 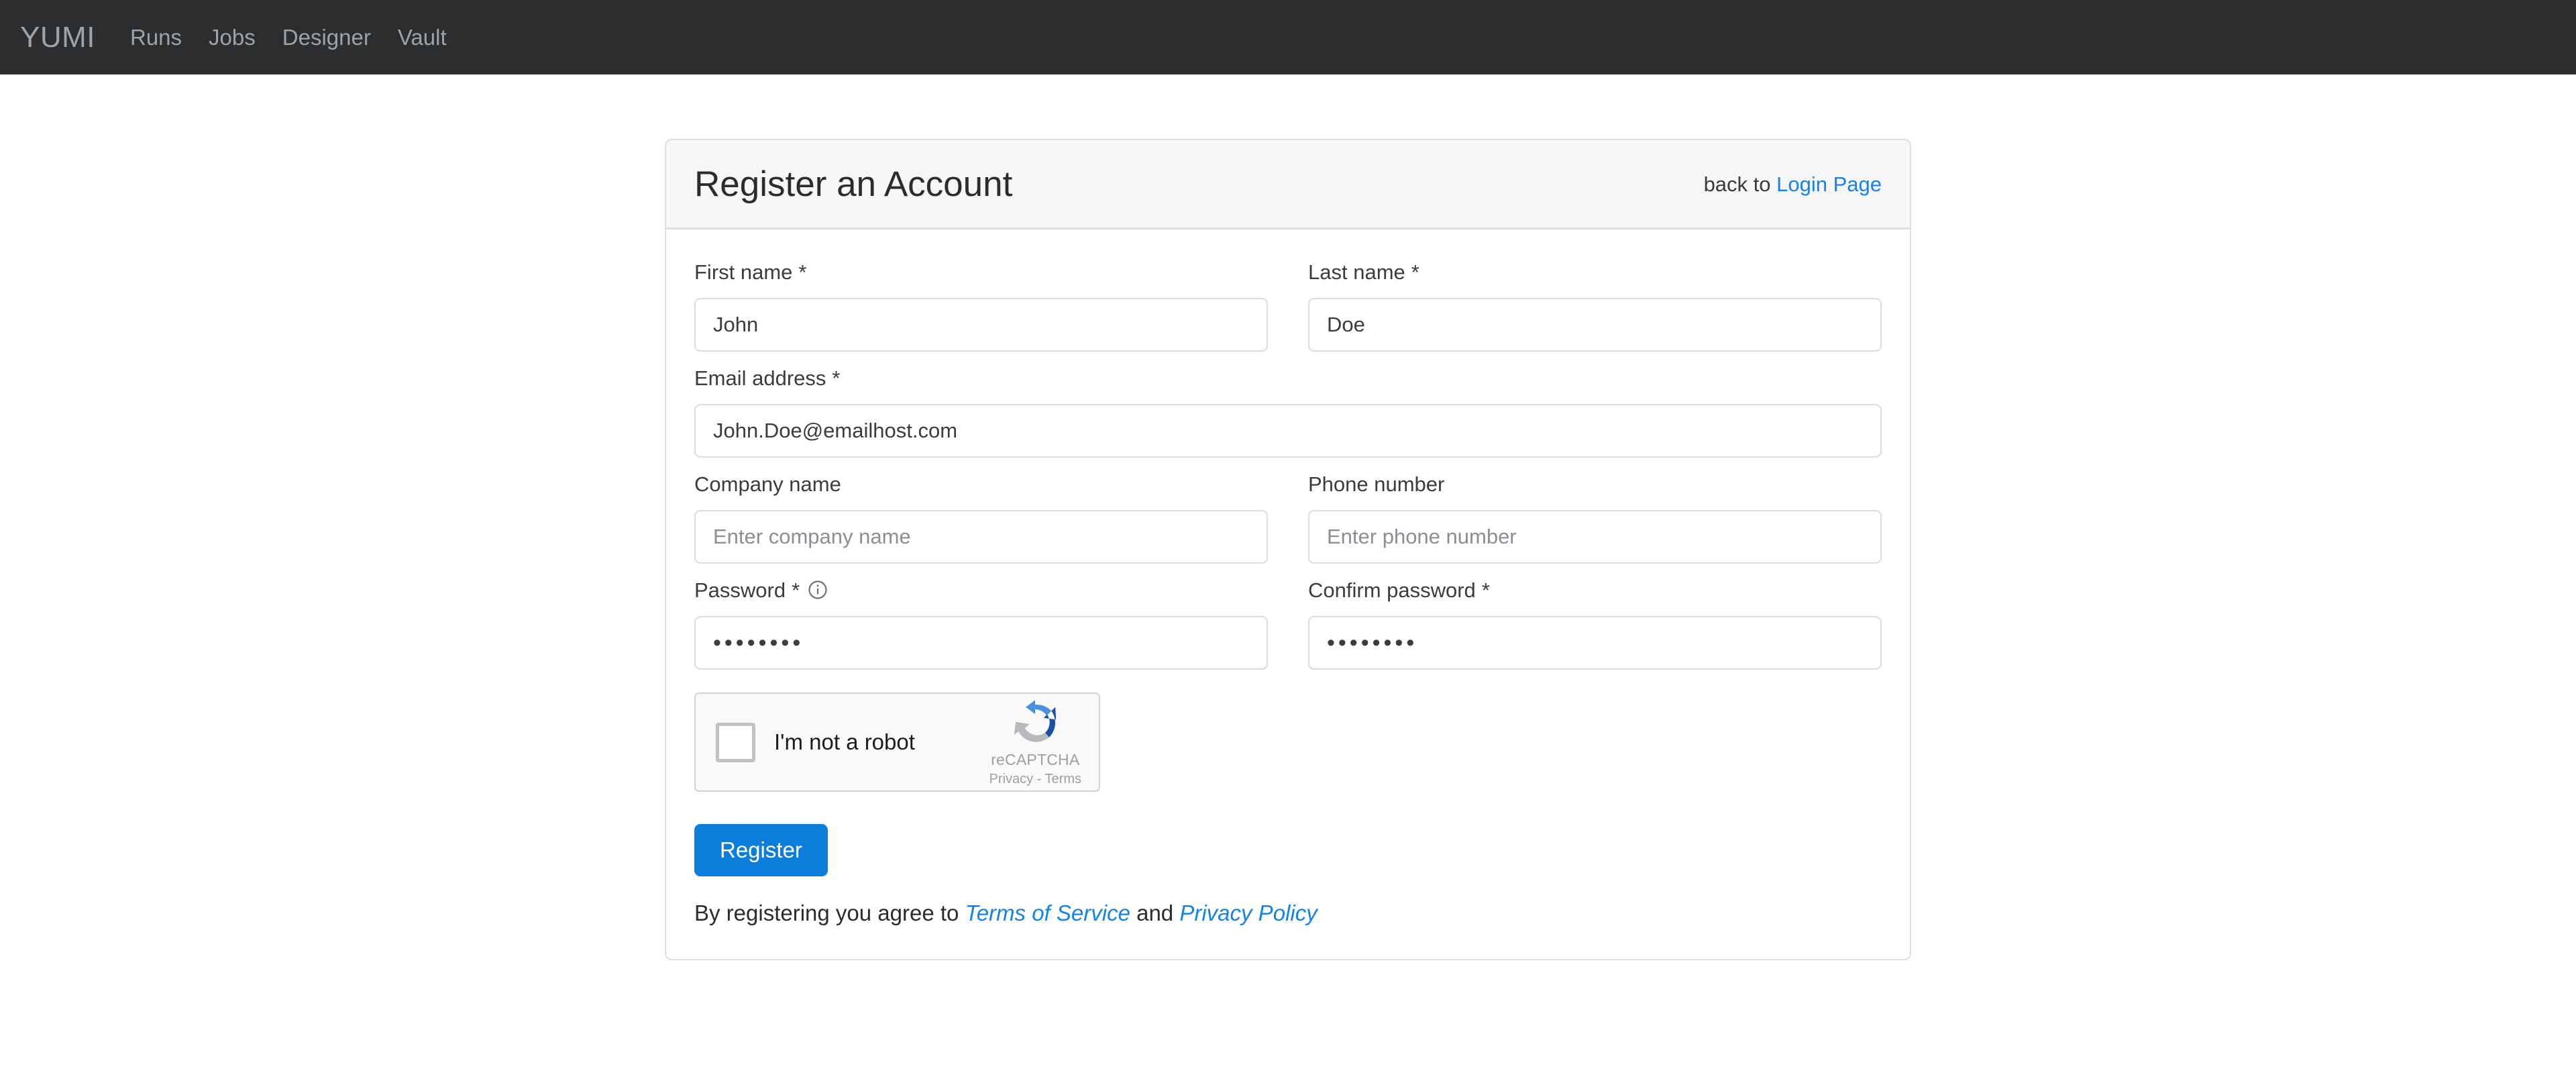 I want to click on password-required-marker: *, so click(x=796, y=590).